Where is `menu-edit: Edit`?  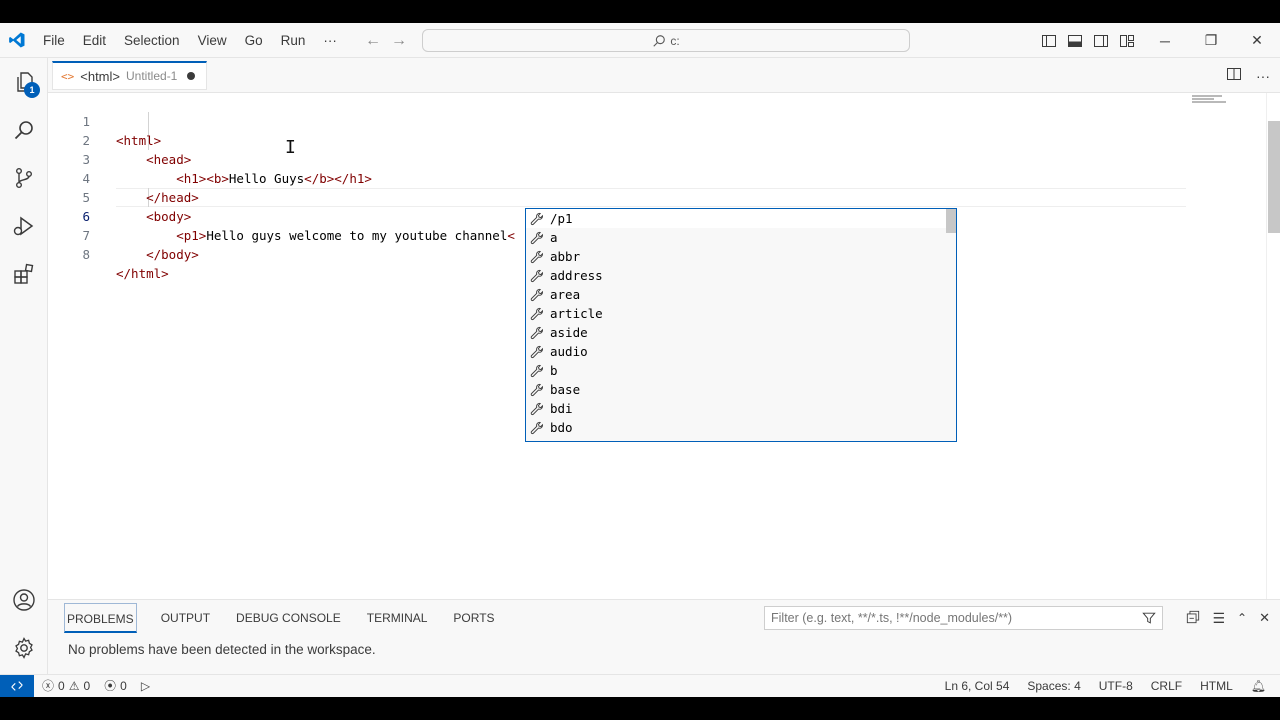
menu-edit: Edit is located at coordinates (94, 40).